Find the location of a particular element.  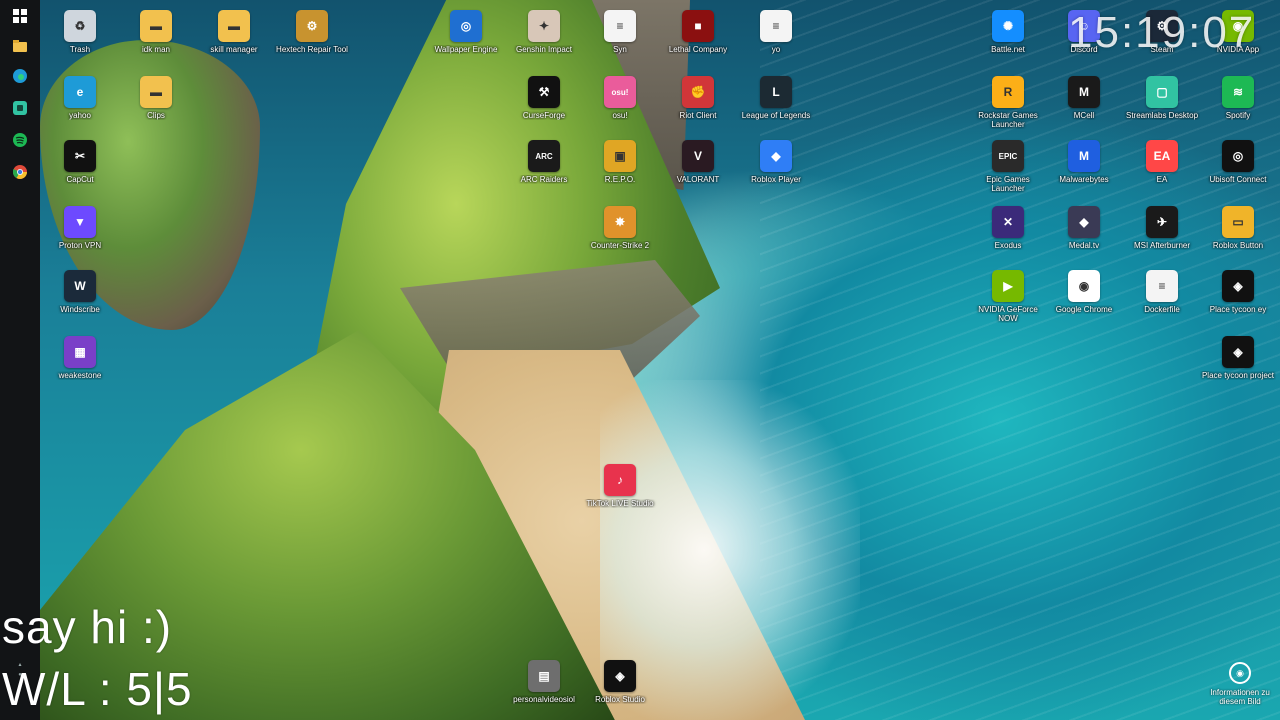

desktop-shortcut: ▣ R.E.P.O. is located at coordinates (620, 165).